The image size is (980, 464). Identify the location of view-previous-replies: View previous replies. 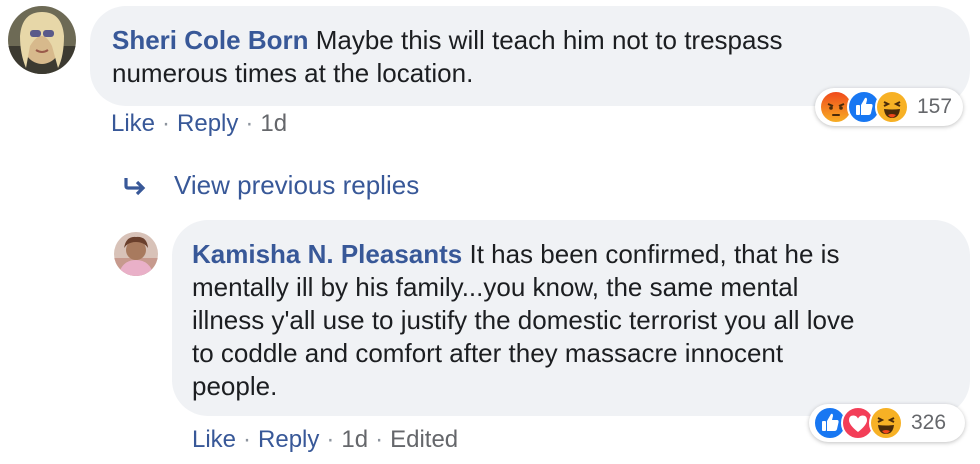
(270, 185).